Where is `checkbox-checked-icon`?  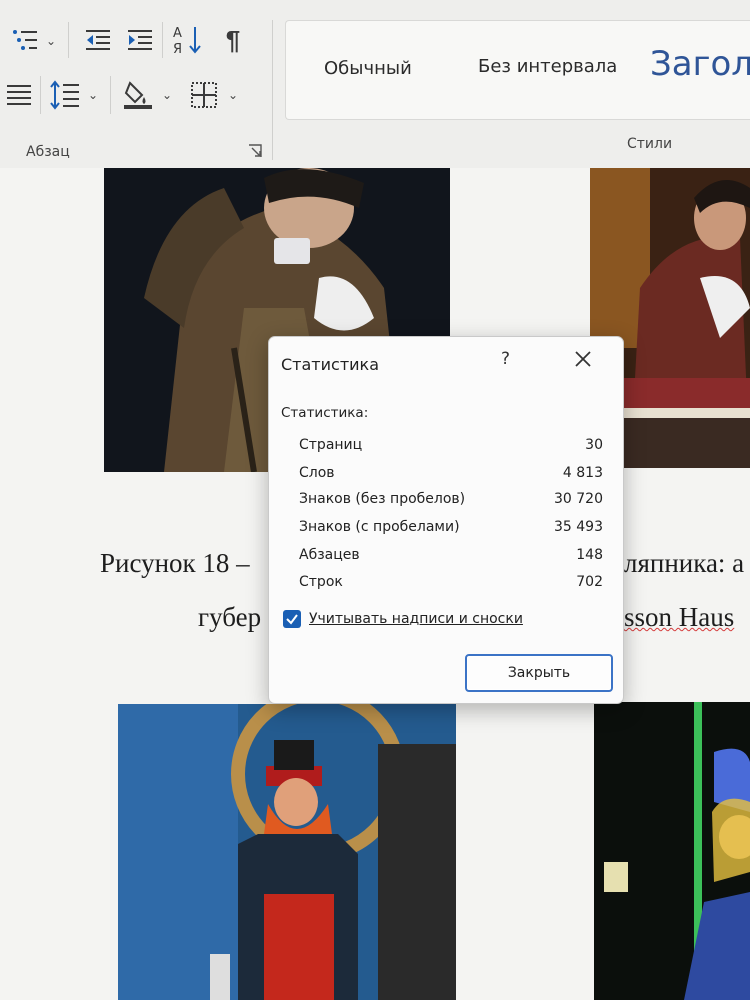 checkbox-checked-icon is located at coordinates (292, 619).